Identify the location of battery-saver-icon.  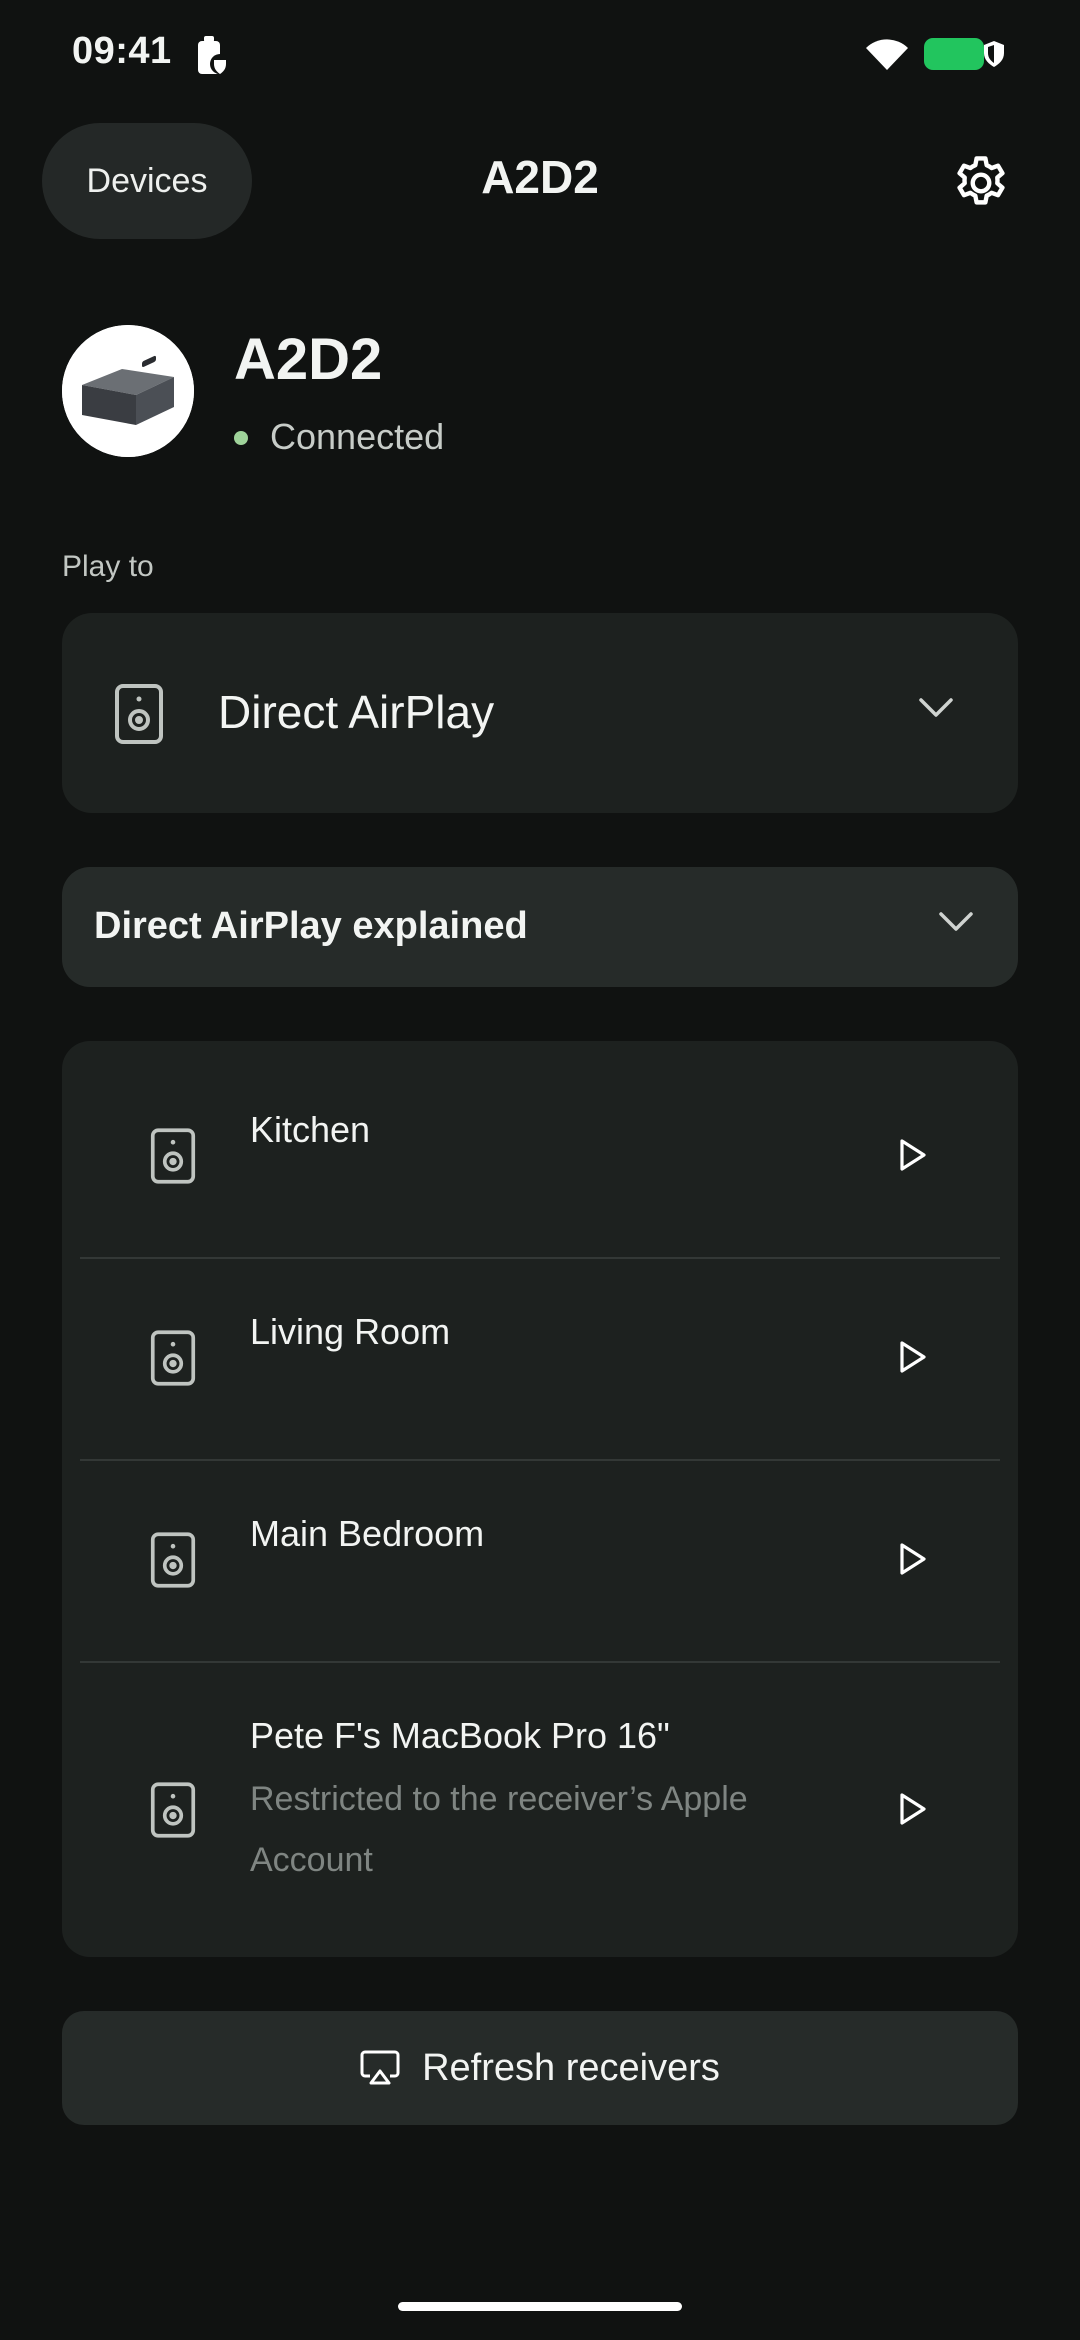
(214, 55).